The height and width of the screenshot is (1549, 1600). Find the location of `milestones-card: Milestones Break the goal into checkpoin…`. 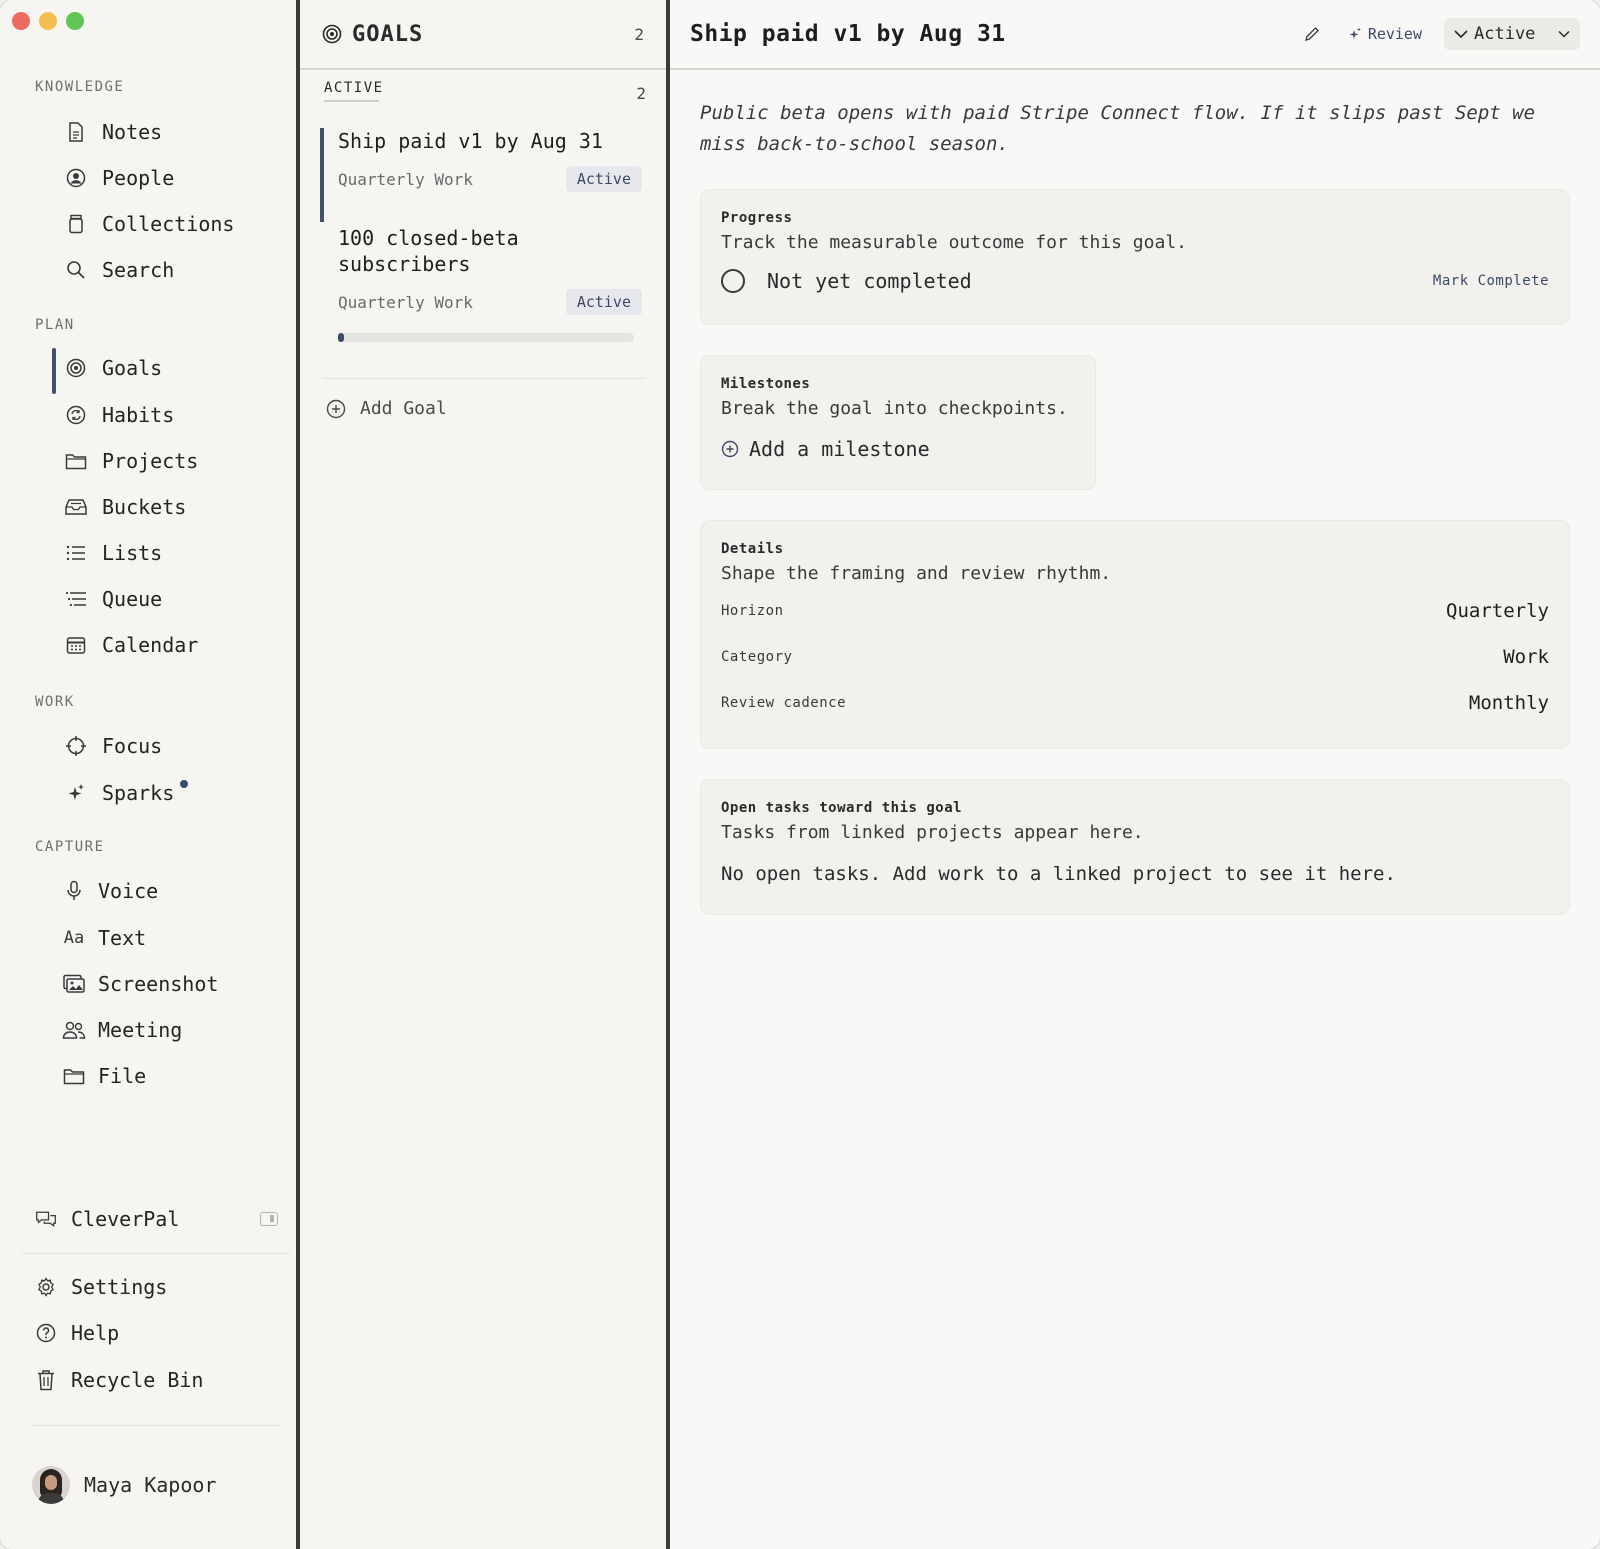

milestones-card: Milestones Break the goal into checkpoin… is located at coordinates (898, 422).